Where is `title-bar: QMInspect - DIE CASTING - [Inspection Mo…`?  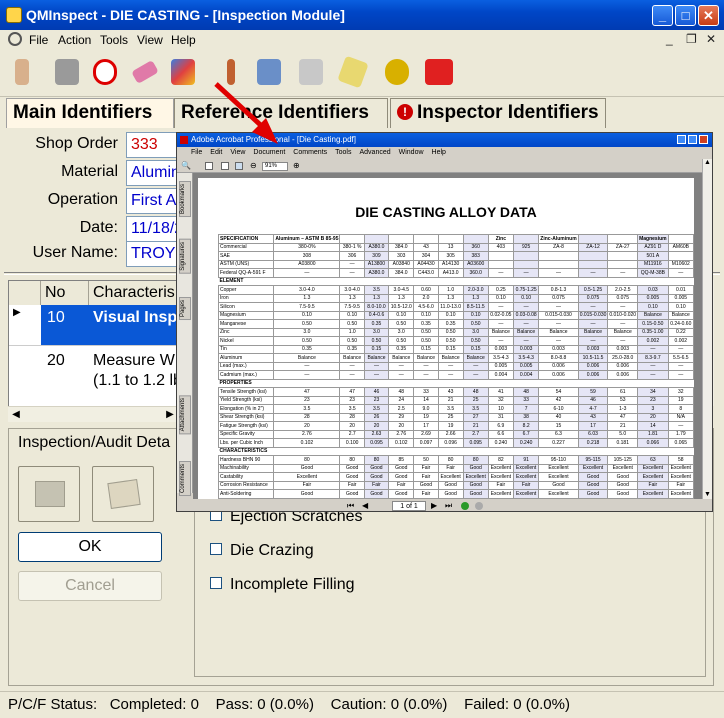
title-bar: QMInspect - DIE CASTING - [Inspection Mo… is located at coordinates (362, 15).